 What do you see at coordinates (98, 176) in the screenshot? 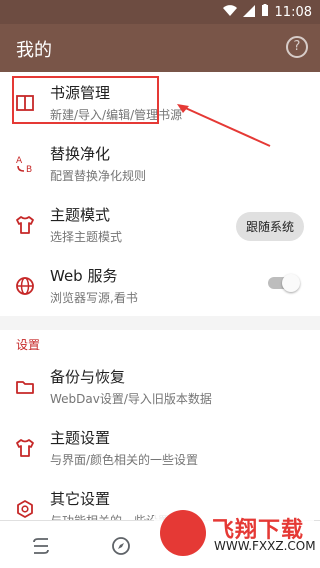
I see `menu-item-subtitle: 配置替换净化规则` at bounding box center [98, 176].